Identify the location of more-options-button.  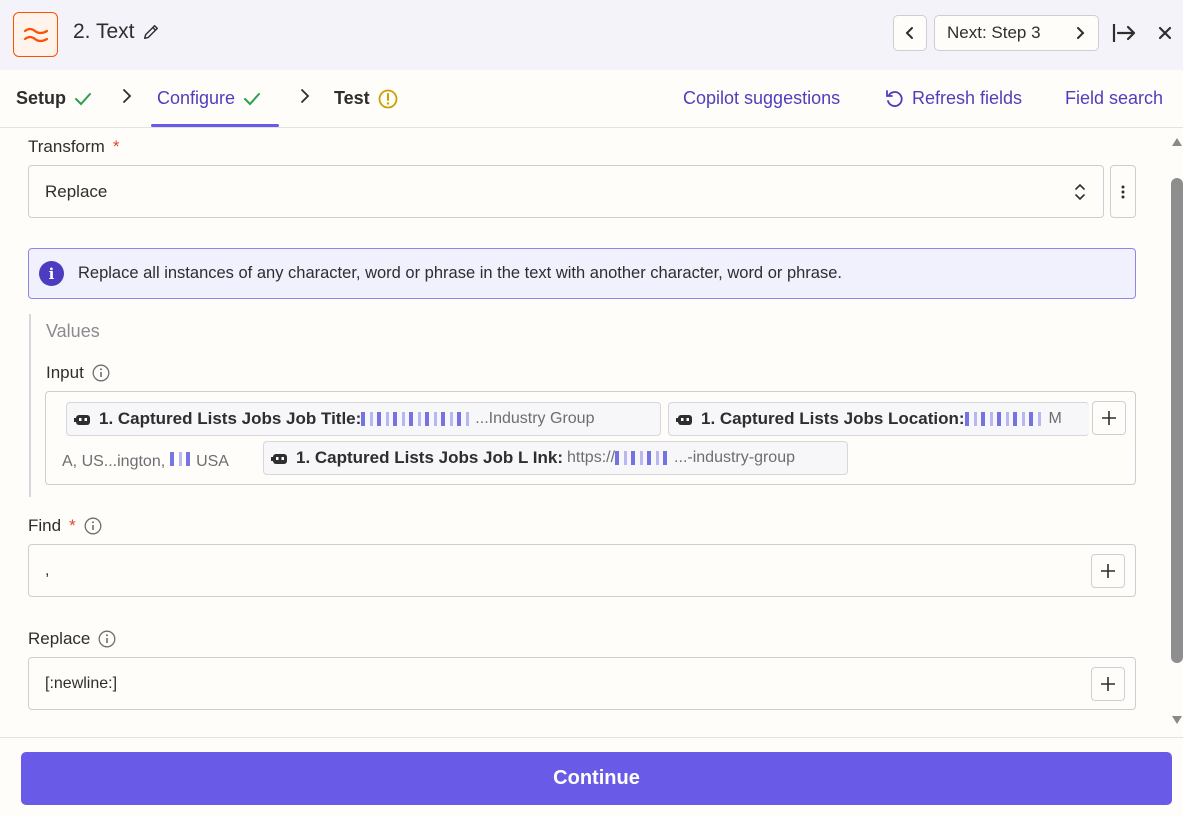
(1123, 191).